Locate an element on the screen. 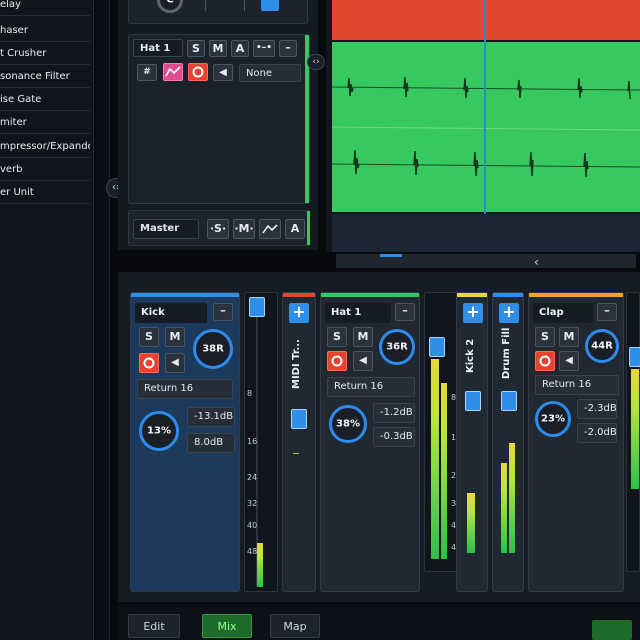  waveform is located at coordinates (485, 127).